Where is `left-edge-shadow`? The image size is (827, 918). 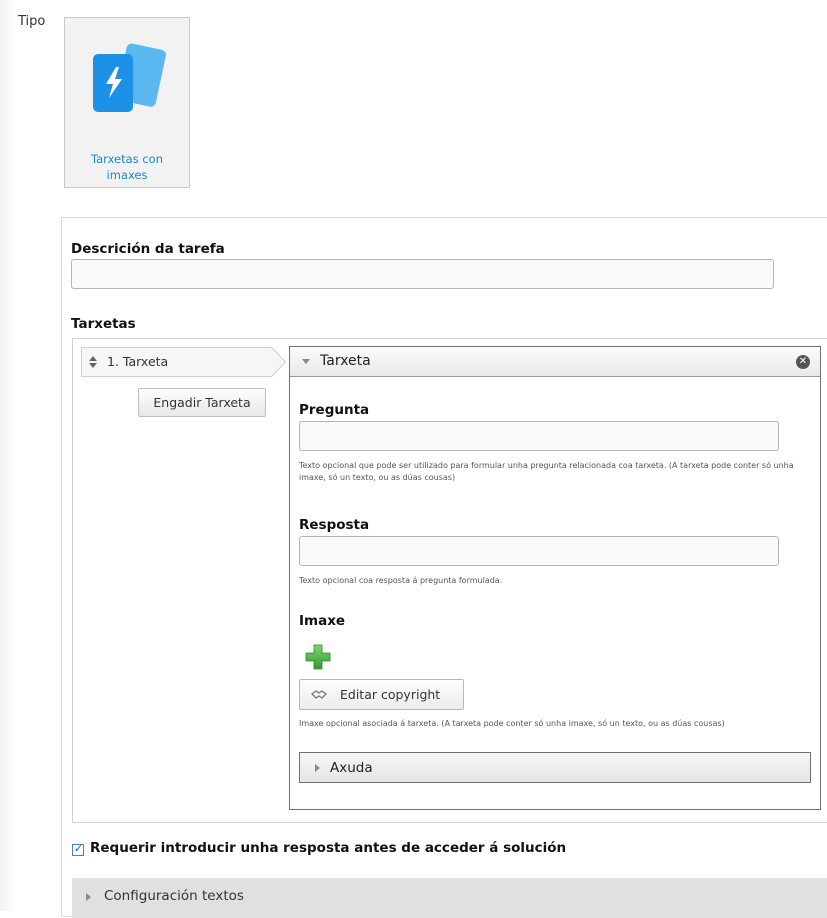
left-edge-shadow is located at coordinates (8, 455).